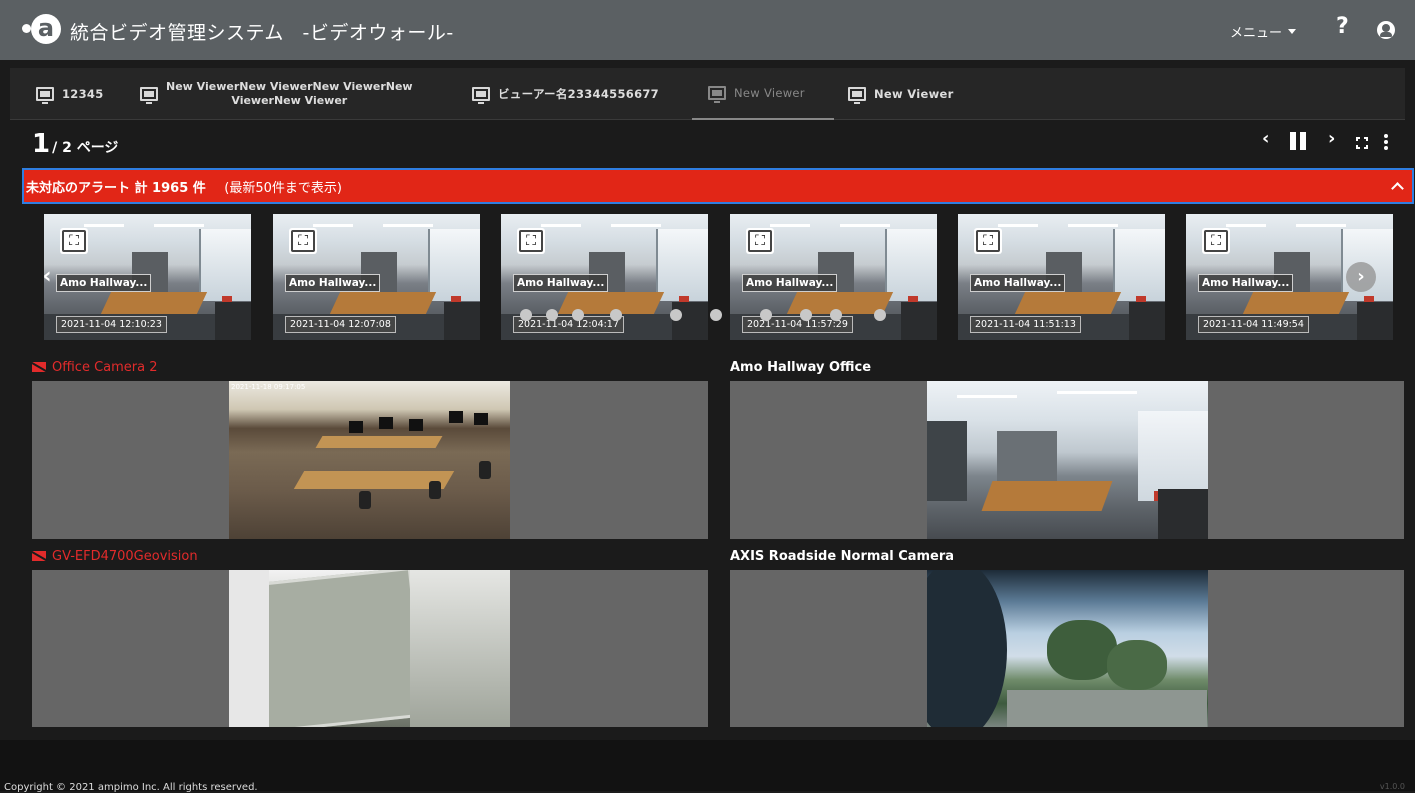 The width and height of the screenshot is (1415, 793). I want to click on tab-new-viewer: New Viewer, so click(901, 94).